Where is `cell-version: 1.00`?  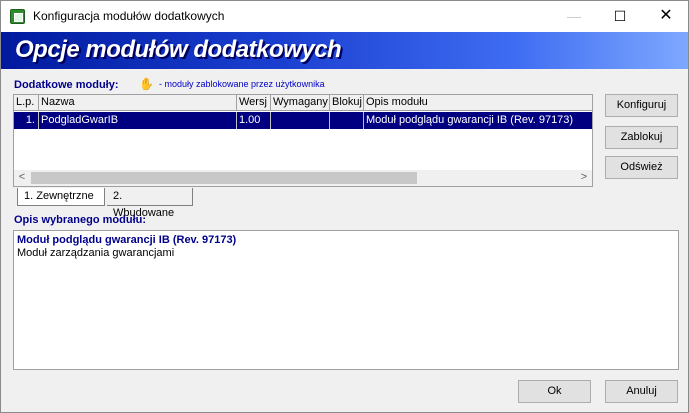 cell-version: 1.00 is located at coordinates (254, 120).